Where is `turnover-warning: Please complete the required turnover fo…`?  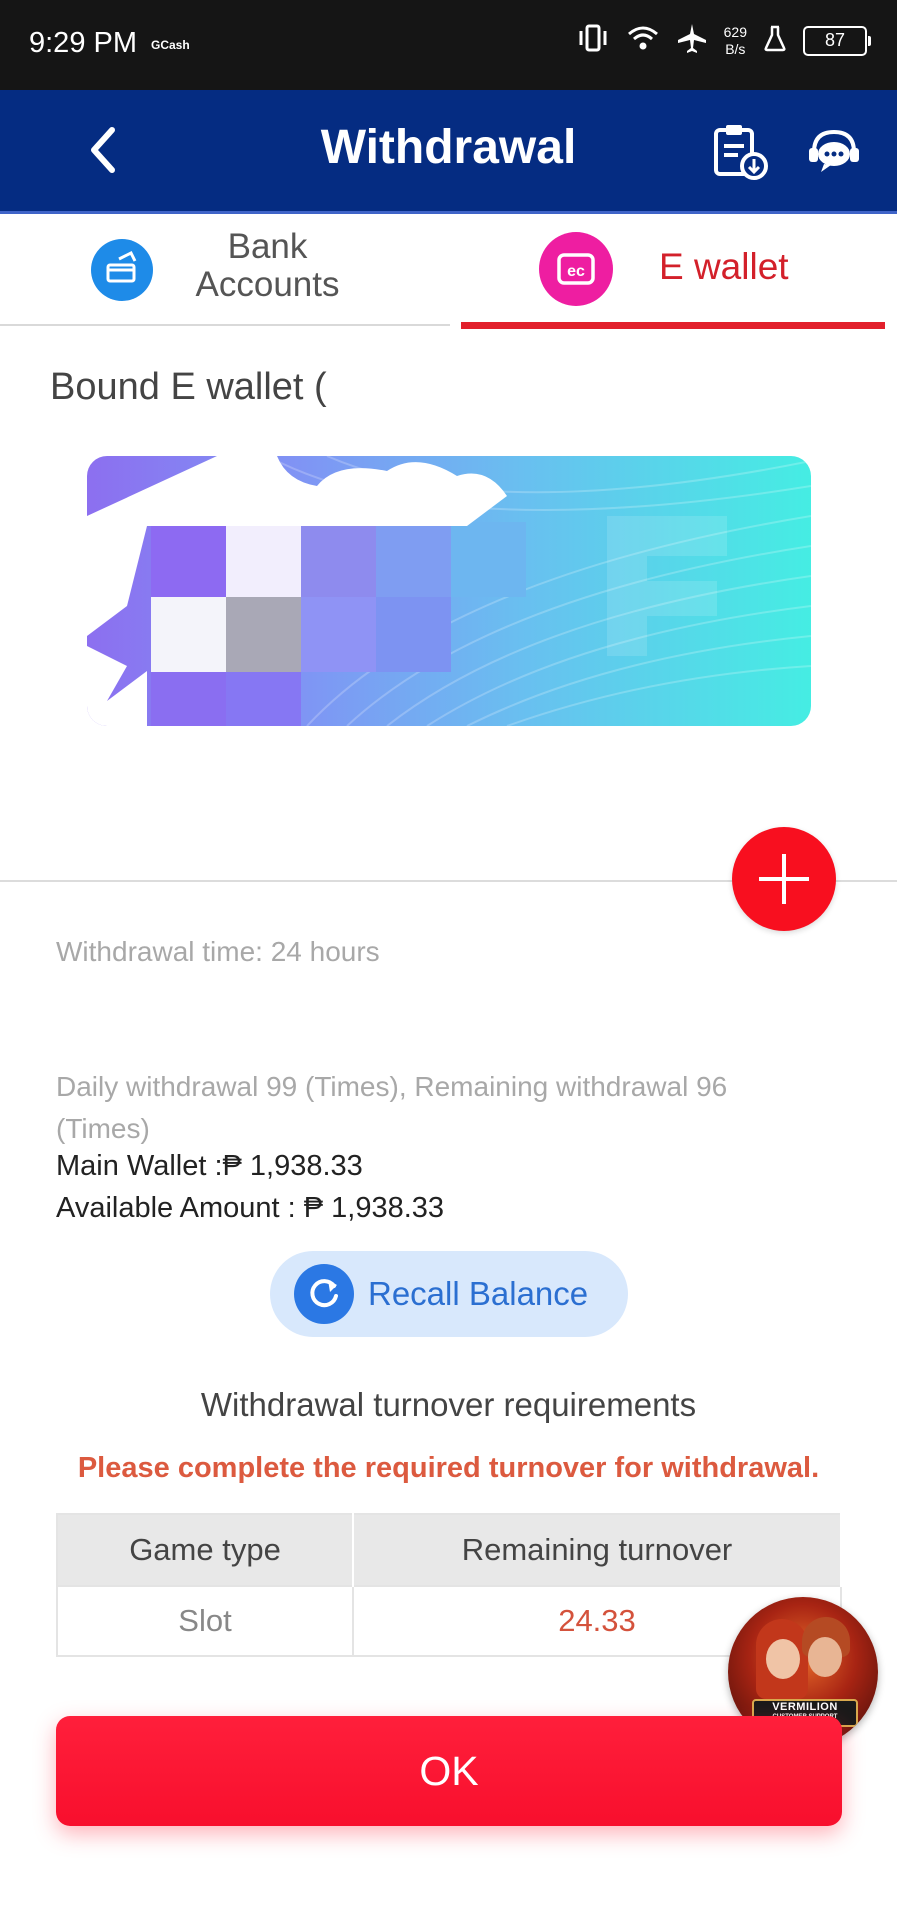 turnover-warning: Please complete the required turnover fo… is located at coordinates (448, 1468).